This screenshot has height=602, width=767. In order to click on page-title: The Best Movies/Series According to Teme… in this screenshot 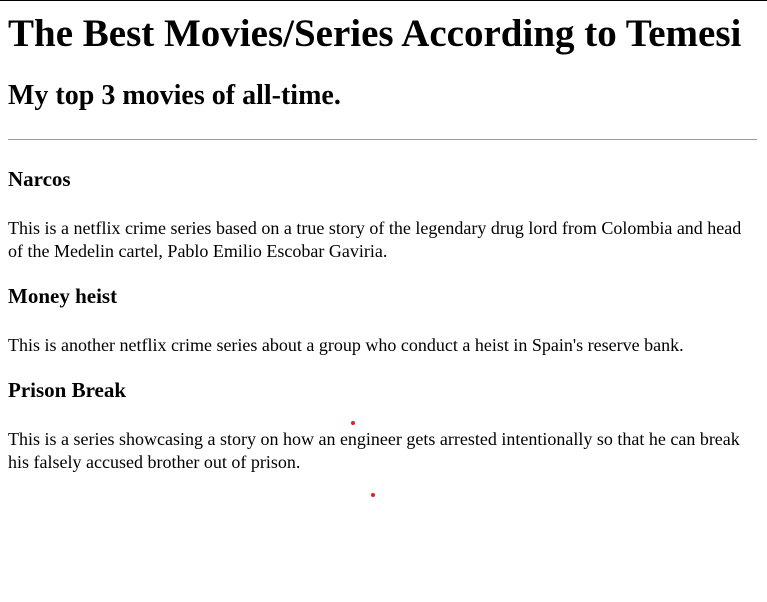, I will do `click(375, 33)`.